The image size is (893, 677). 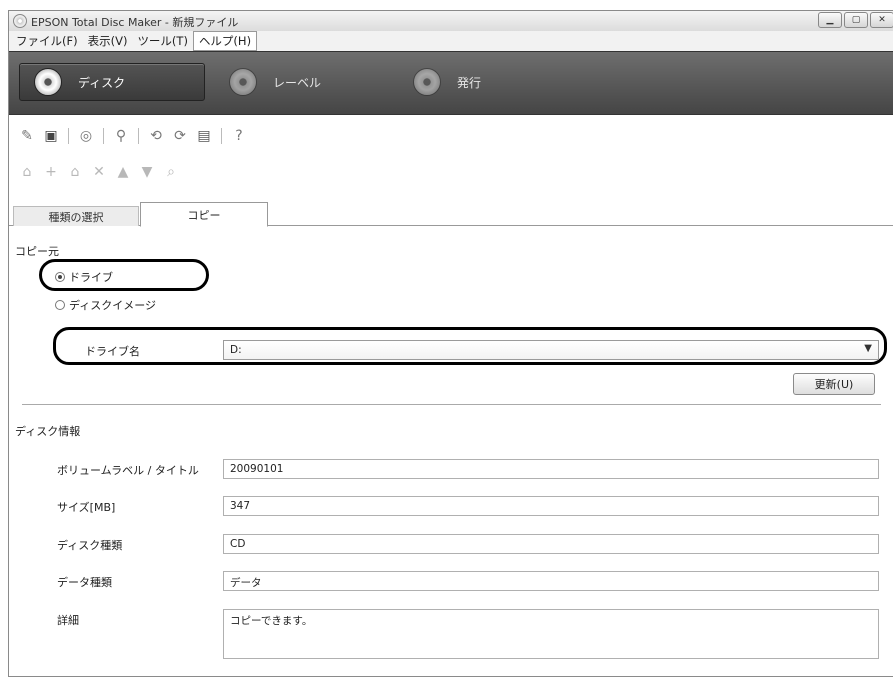 I want to click on tab-copy: コピー, so click(x=204, y=214).